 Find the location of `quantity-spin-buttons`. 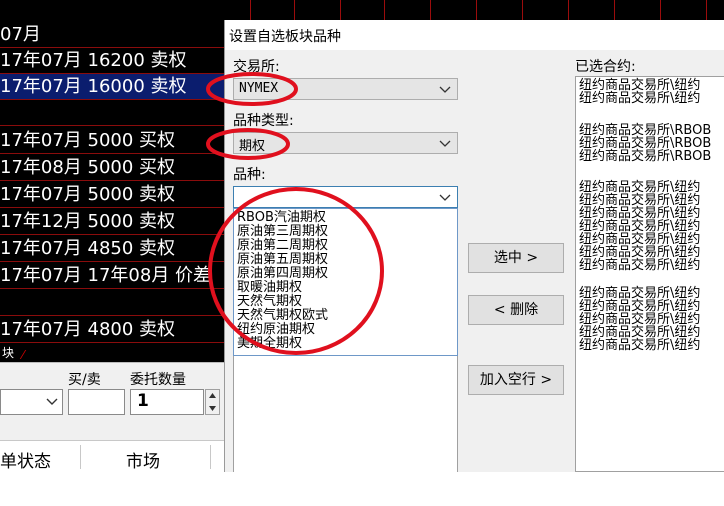

quantity-spin-buttons is located at coordinates (212, 402).